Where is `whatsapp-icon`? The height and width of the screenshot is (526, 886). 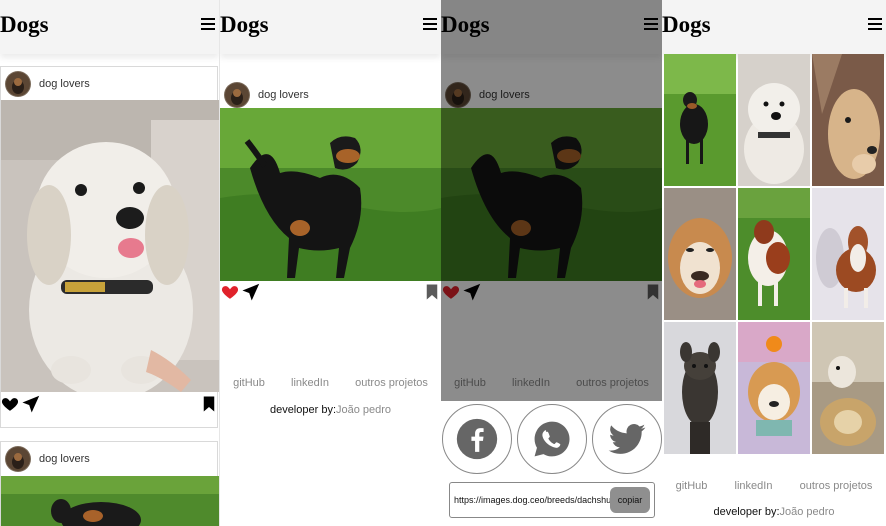
whatsapp-icon is located at coordinates (552, 439).